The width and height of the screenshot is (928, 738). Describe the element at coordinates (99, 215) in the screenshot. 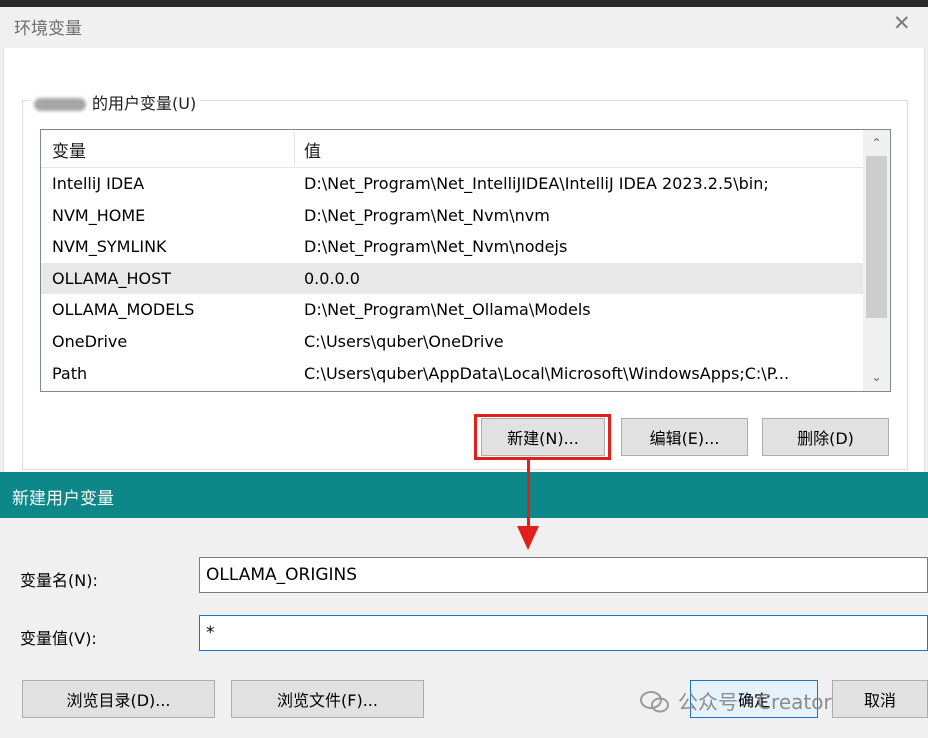

I see `row-variable-name: NVM_HOME` at that location.